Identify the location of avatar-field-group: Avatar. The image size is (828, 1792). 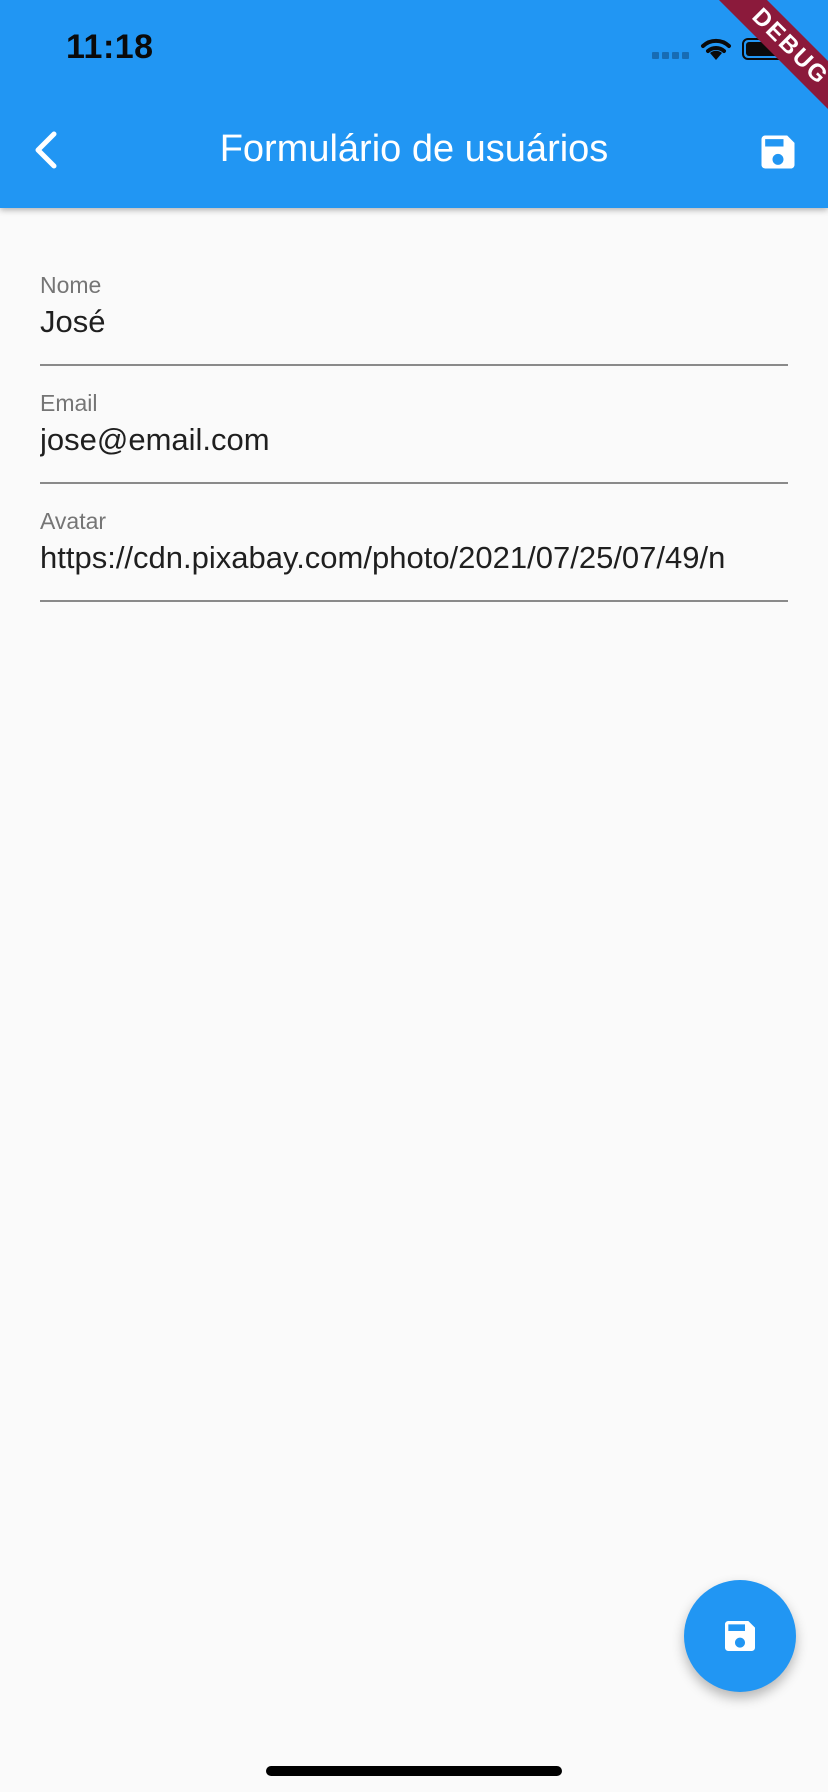
(414, 523).